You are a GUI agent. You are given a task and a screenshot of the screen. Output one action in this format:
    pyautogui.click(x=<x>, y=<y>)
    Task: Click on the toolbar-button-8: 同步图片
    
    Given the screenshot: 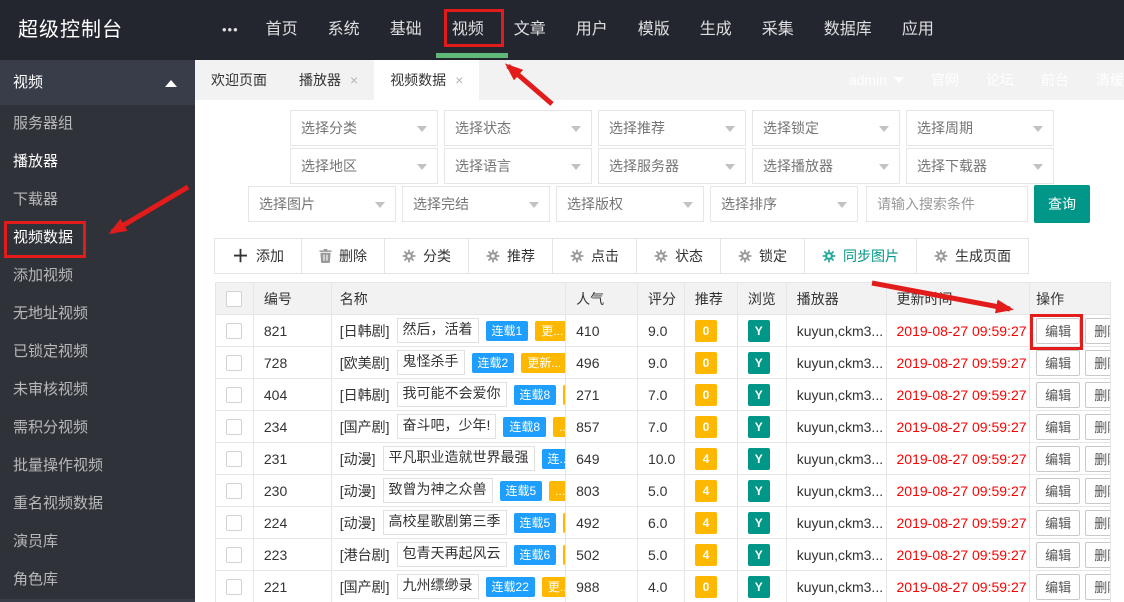 What is the action you would take?
    pyautogui.click(x=860, y=256)
    